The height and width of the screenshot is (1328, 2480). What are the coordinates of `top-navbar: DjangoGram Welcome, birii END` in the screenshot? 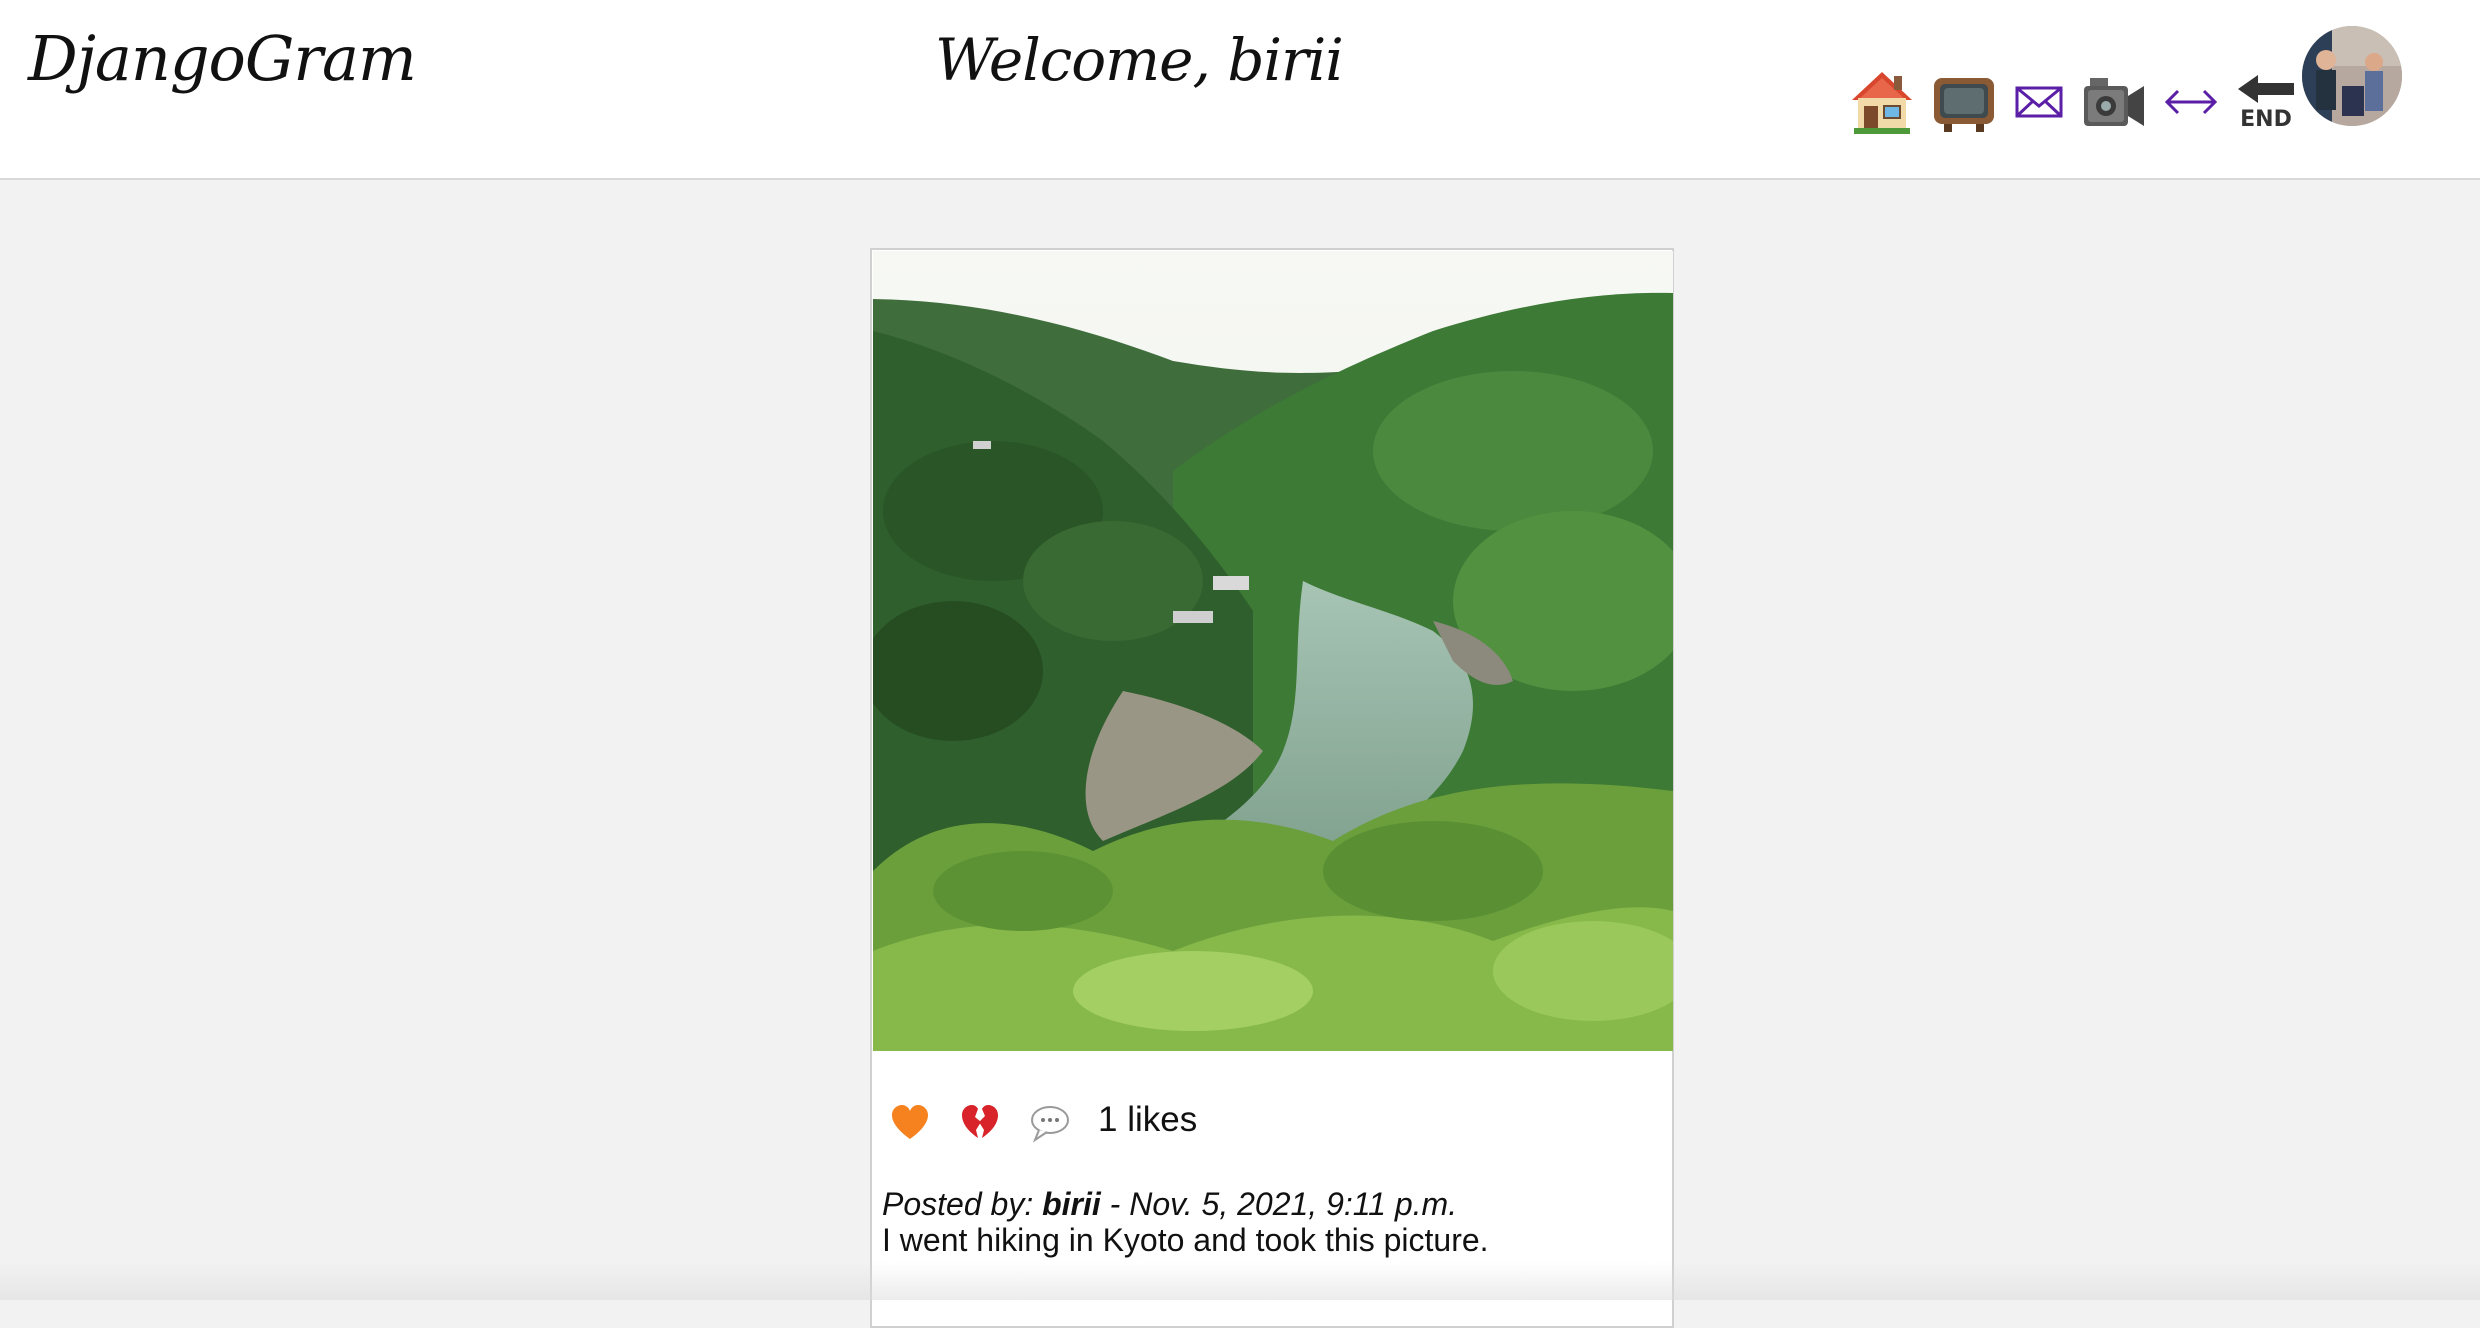 It's located at (1240, 90).